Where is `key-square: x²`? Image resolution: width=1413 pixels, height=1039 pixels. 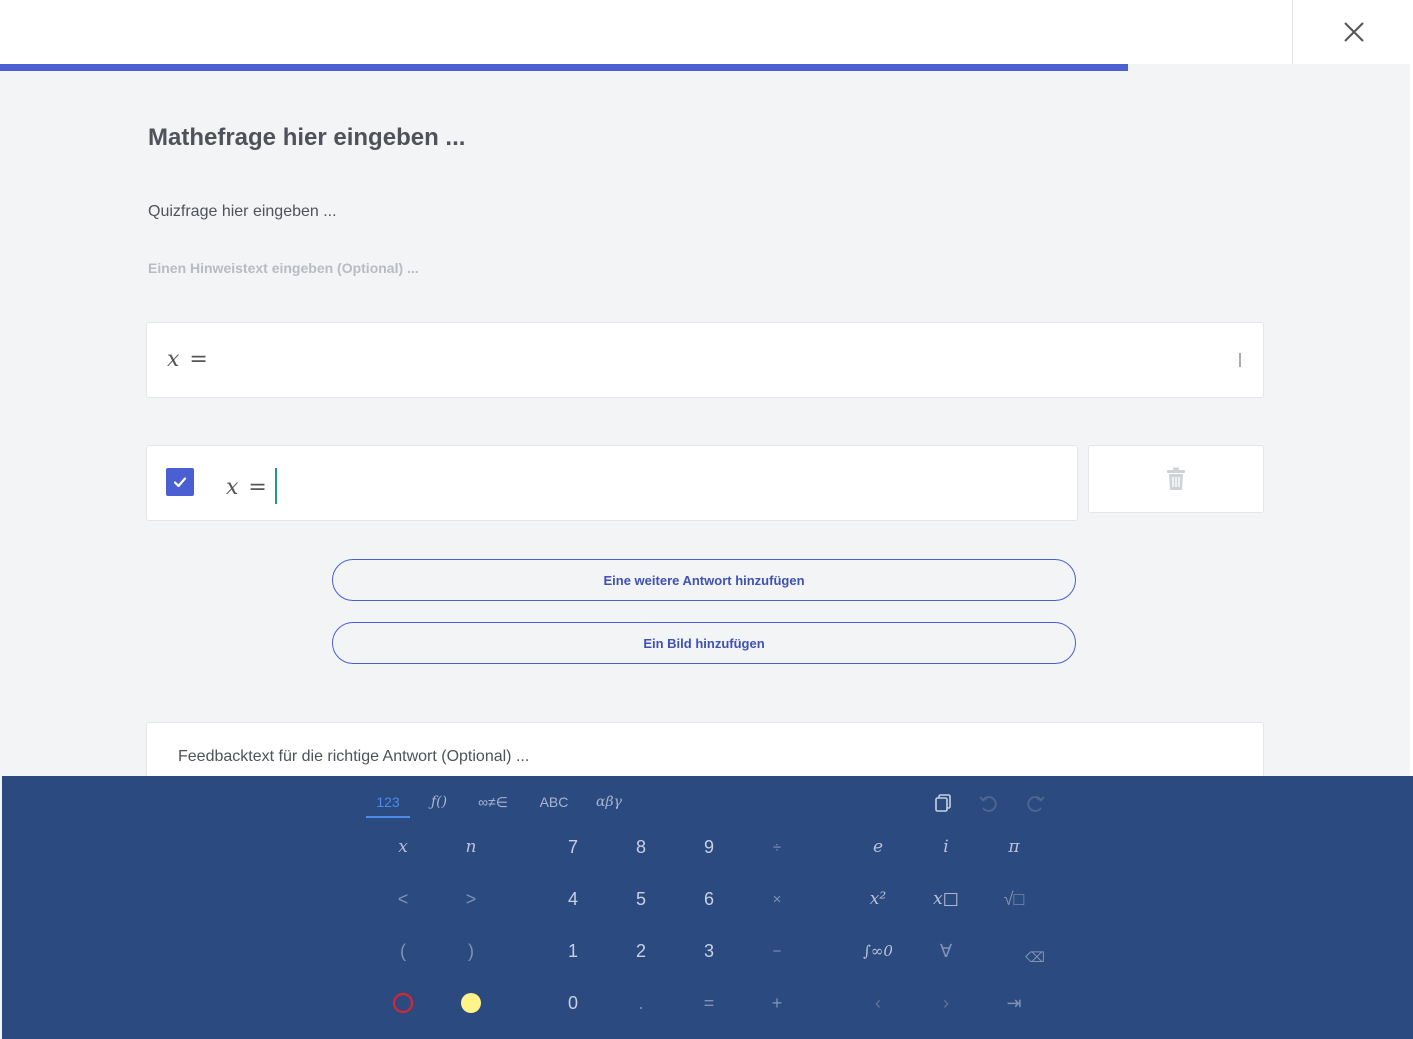 key-square: x² is located at coordinates (878, 899).